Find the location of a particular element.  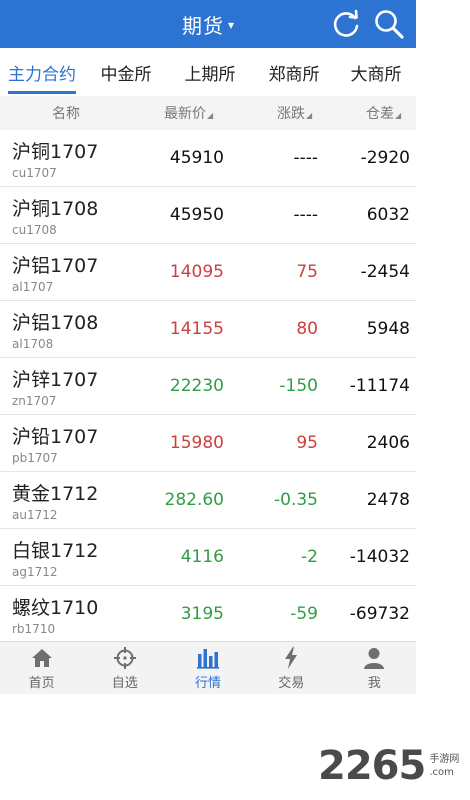

open-interest-change: -69732 is located at coordinates (379, 614).